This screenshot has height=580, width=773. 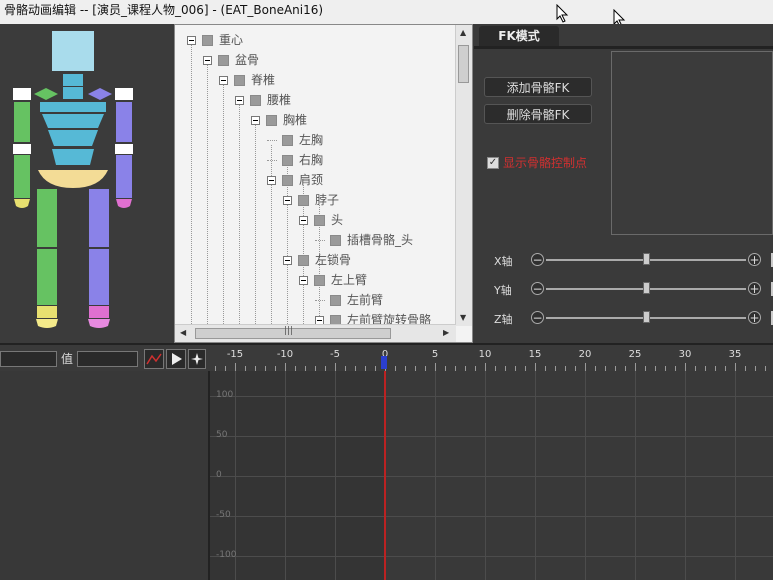 What do you see at coordinates (463, 64) in the screenshot?
I see `tree-vertical-scroll-thumb` at bounding box center [463, 64].